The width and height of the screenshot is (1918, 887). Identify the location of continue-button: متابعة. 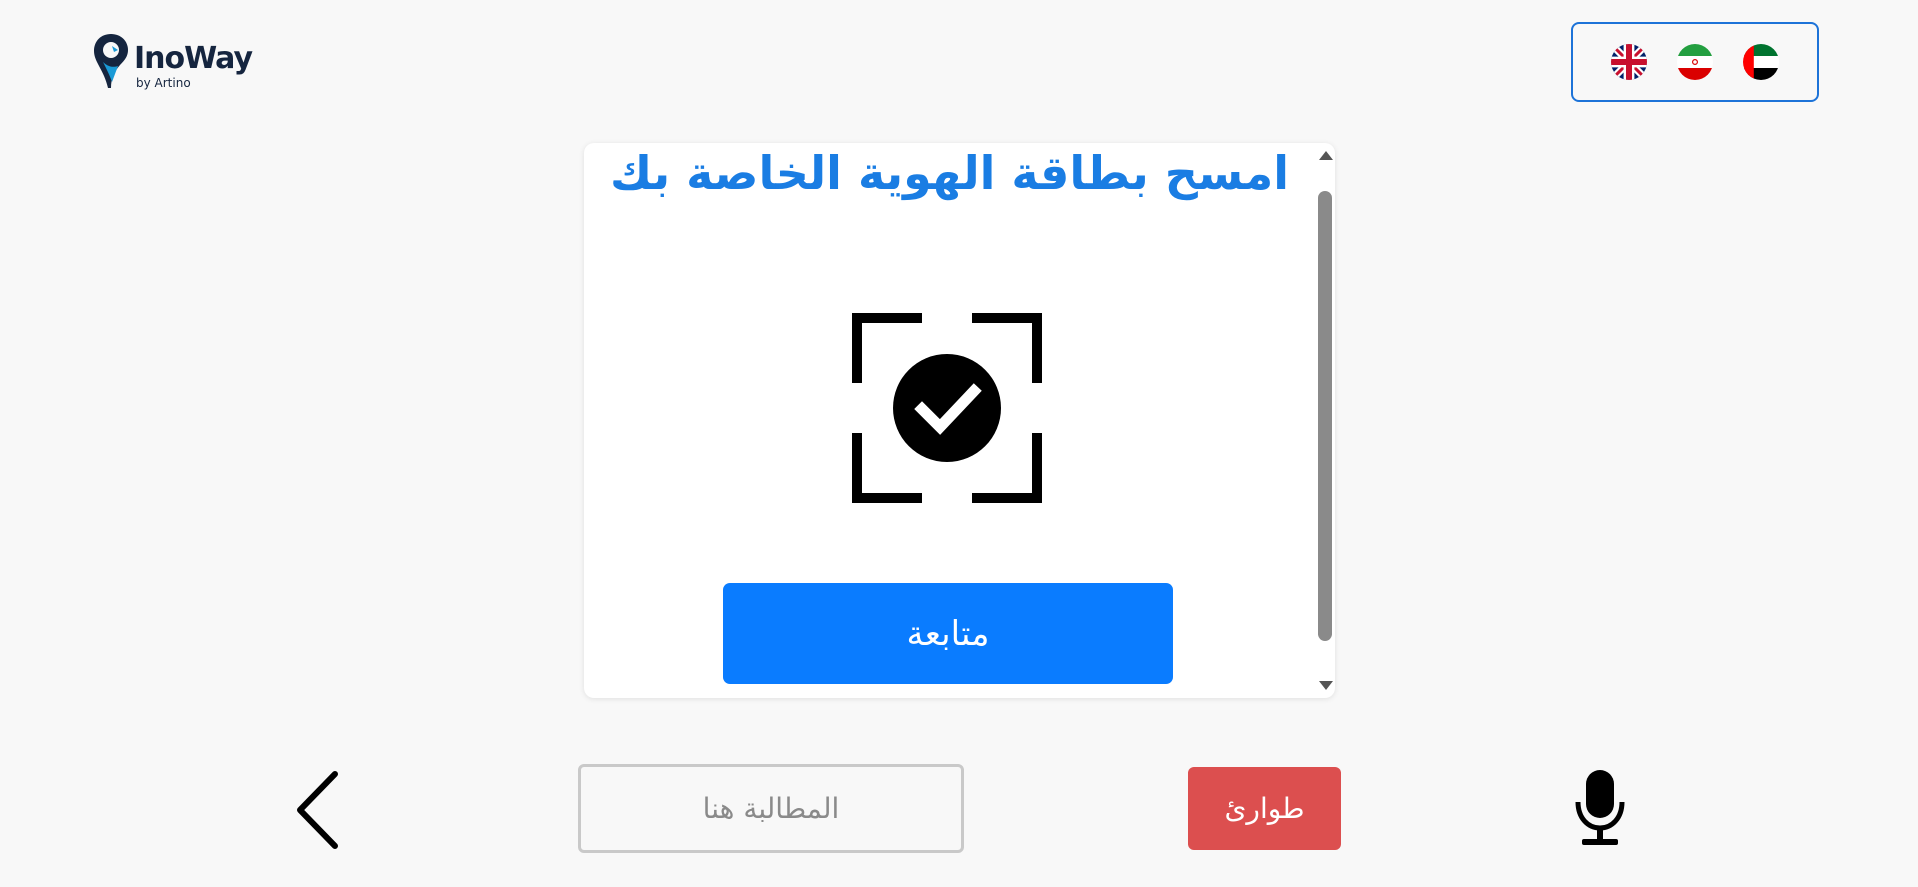
(948, 633).